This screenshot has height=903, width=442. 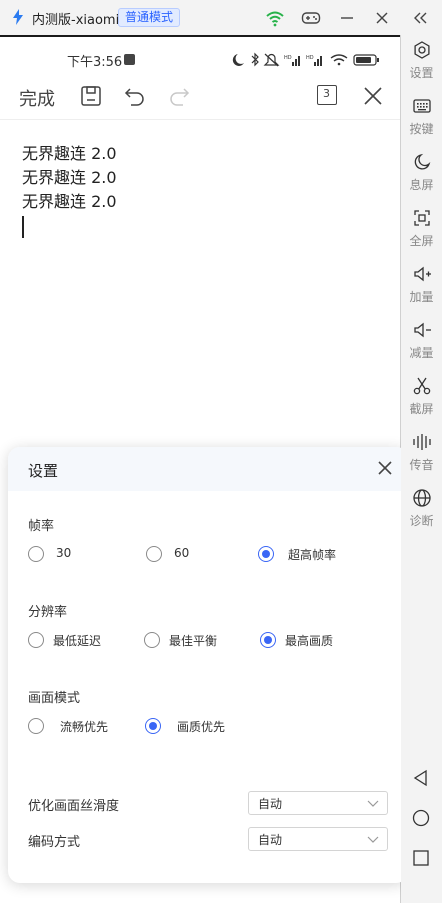 What do you see at coordinates (77, 641) in the screenshot?
I see `option-label: 最低延迟` at bounding box center [77, 641].